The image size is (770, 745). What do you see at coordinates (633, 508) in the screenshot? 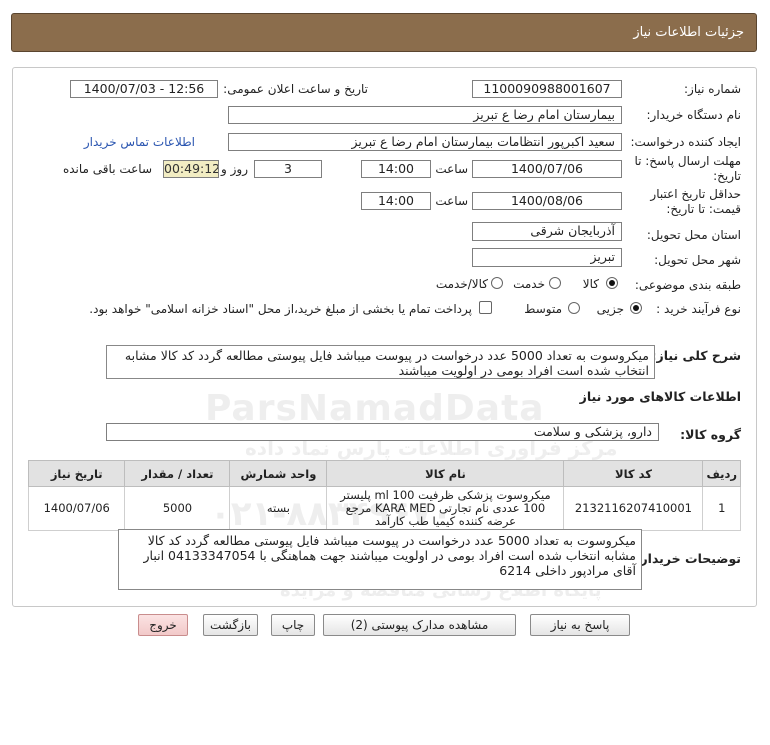
I see `cell-code: 2132116207410001` at bounding box center [633, 508].